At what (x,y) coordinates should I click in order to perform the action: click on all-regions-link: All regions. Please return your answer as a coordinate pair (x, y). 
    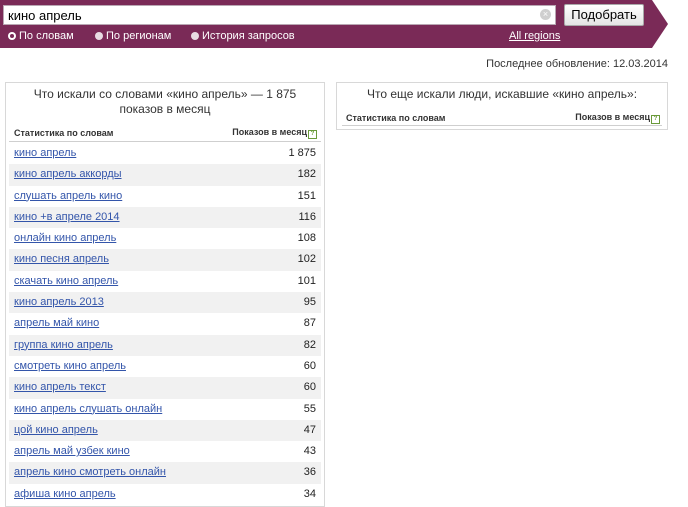
    Looking at the image, I should click on (534, 36).